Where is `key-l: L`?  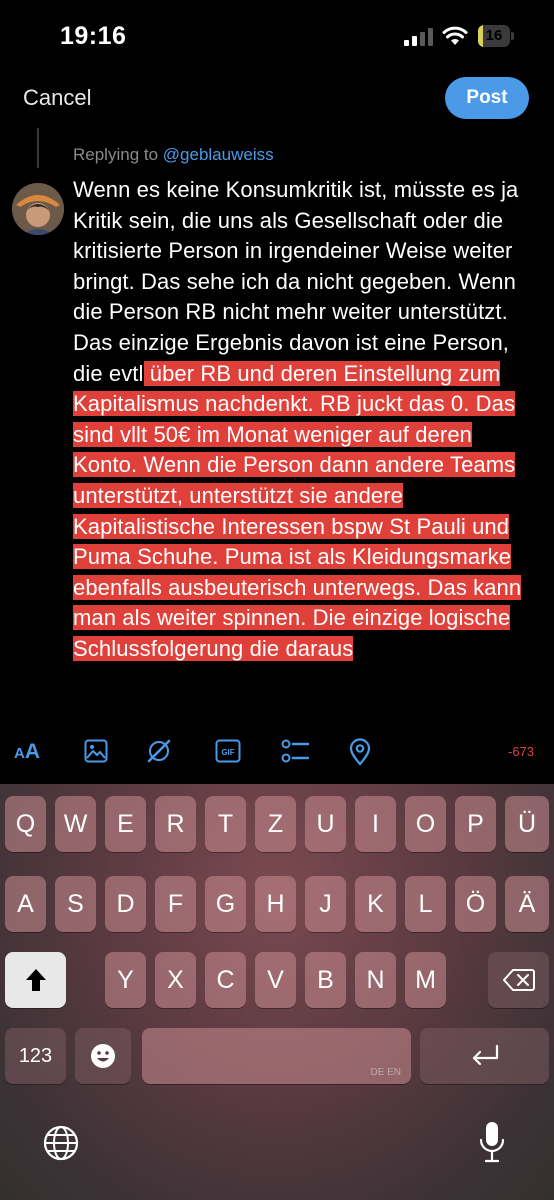
key-l: L is located at coordinates (425, 904).